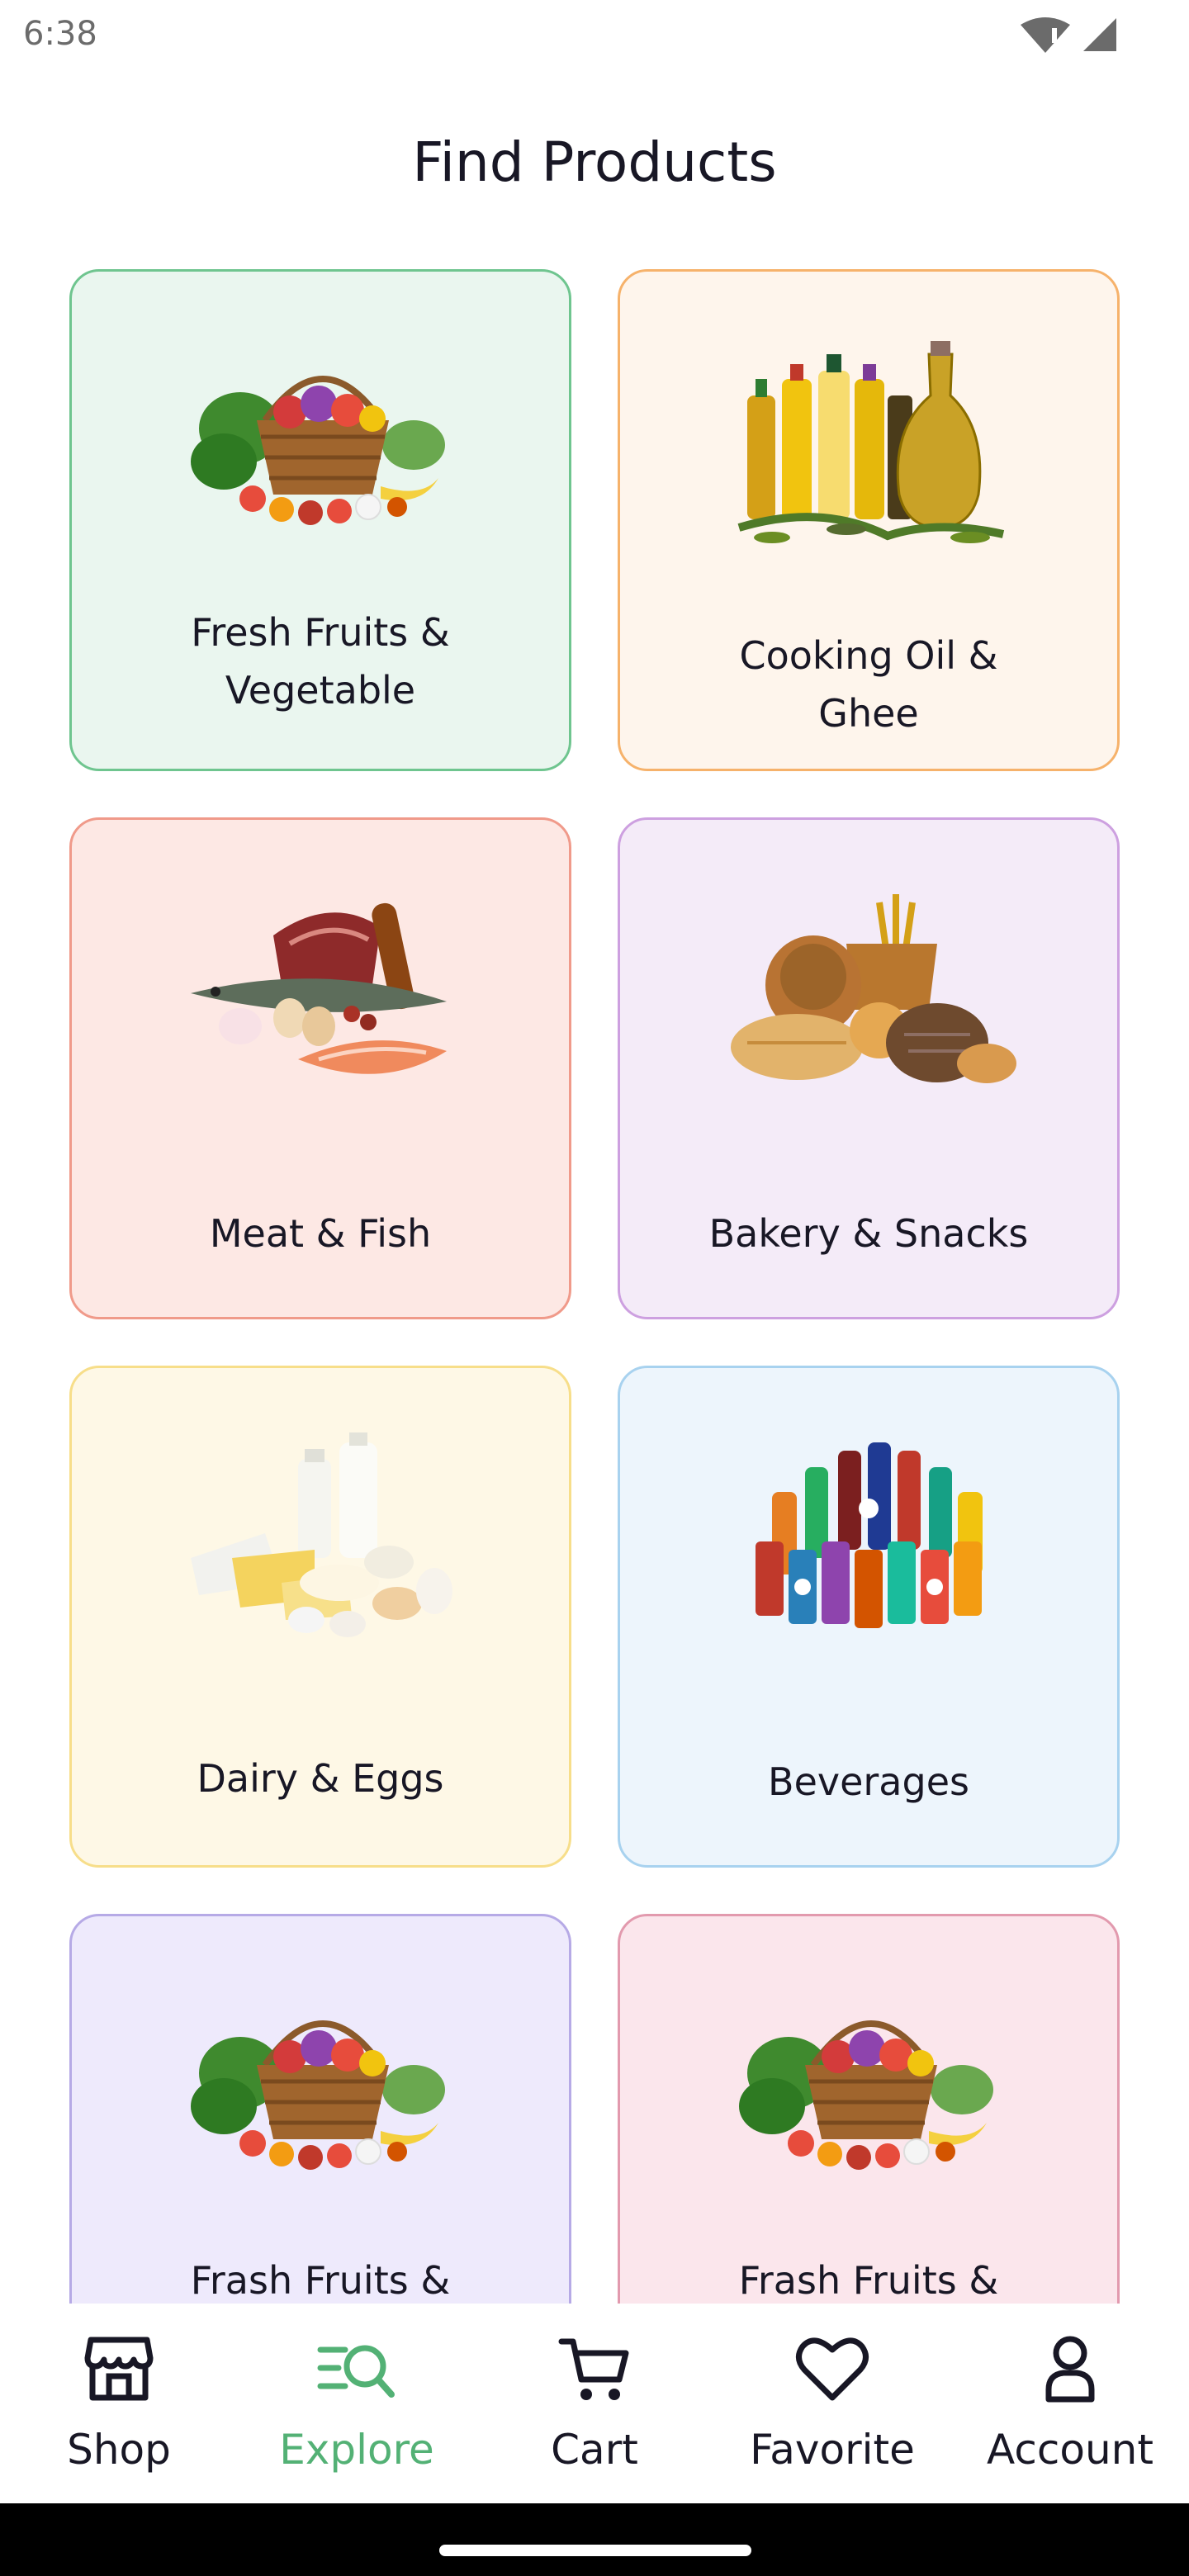  I want to click on nav-item-favorite: Favorite, so click(832, 2410).